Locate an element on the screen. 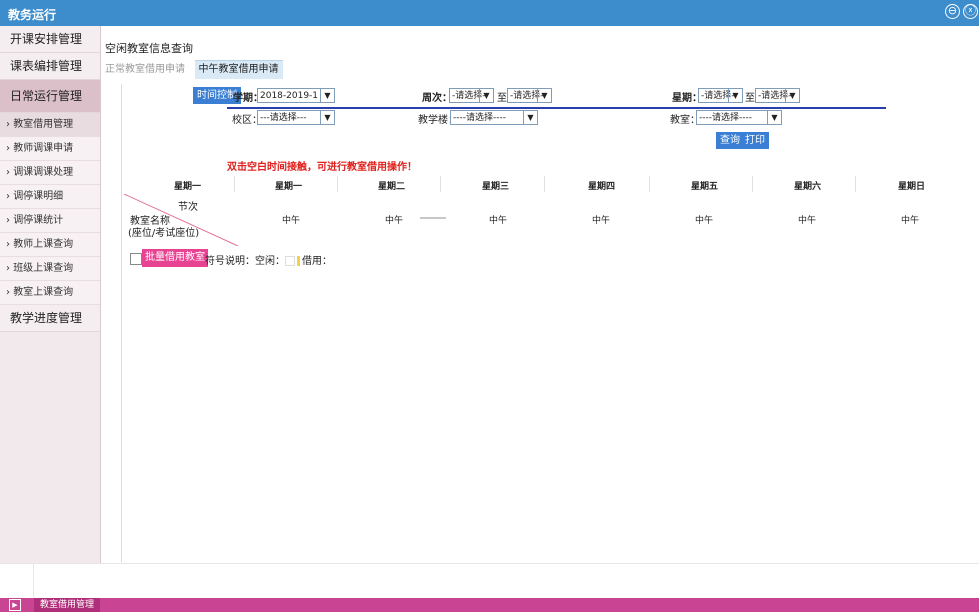 This screenshot has width=979, height=612. room-value: ----请选择---- is located at coordinates (725, 118).